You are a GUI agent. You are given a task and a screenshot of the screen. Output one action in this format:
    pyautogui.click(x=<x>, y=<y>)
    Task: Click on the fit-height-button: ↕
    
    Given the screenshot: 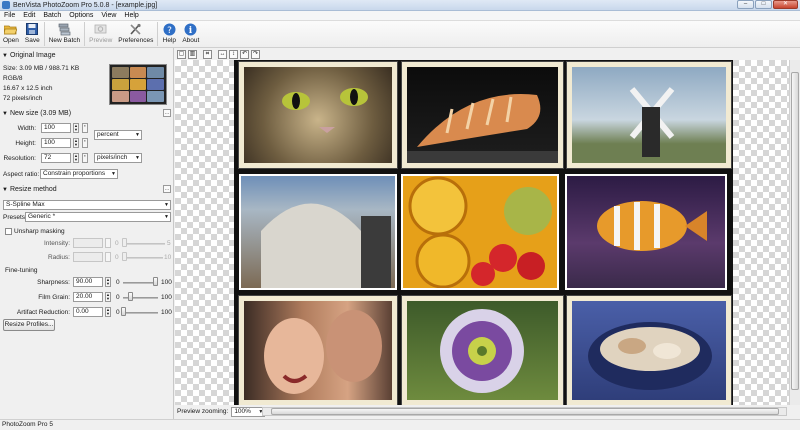 What is the action you would take?
    pyautogui.click(x=233, y=54)
    